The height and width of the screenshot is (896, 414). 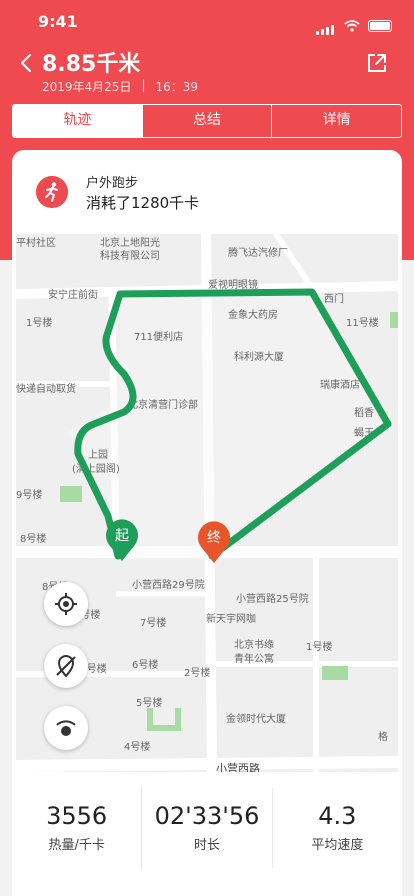 I want to click on map-label: 2号楼, so click(x=197, y=673).